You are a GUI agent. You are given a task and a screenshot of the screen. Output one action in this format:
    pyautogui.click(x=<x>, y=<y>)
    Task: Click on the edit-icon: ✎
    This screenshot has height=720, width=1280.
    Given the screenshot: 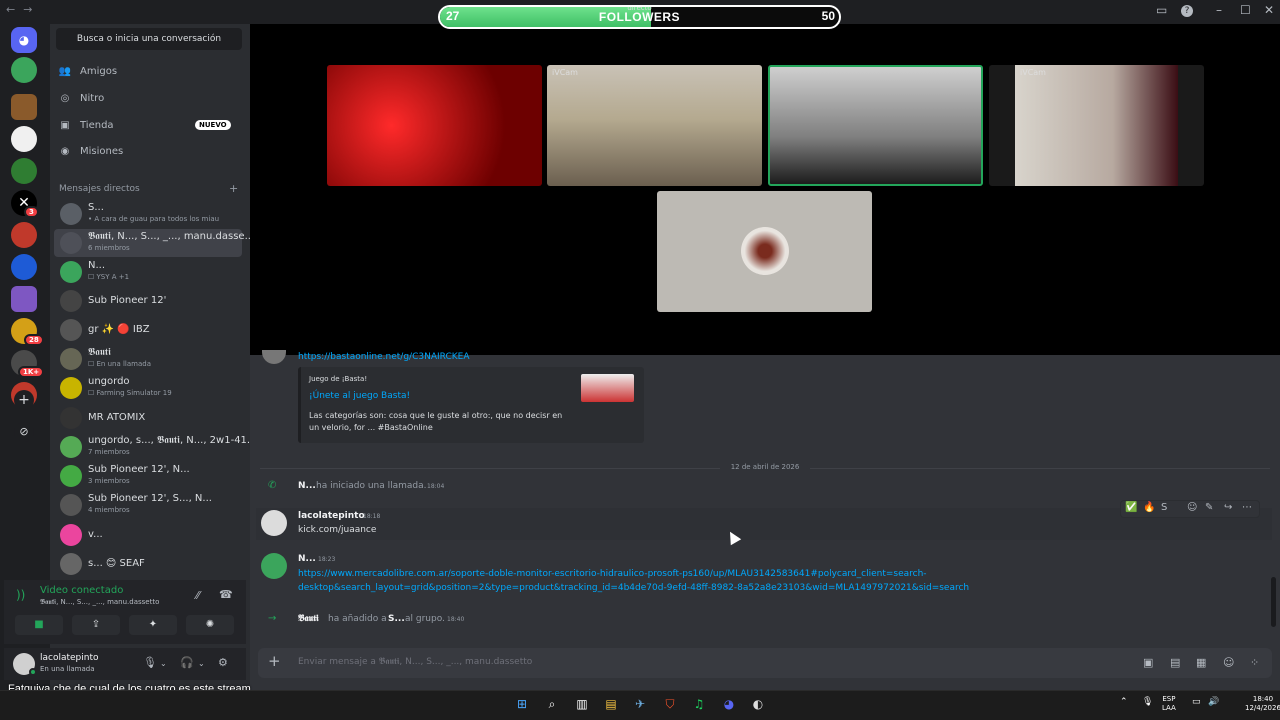 What is the action you would take?
    pyautogui.click(x=1209, y=507)
    